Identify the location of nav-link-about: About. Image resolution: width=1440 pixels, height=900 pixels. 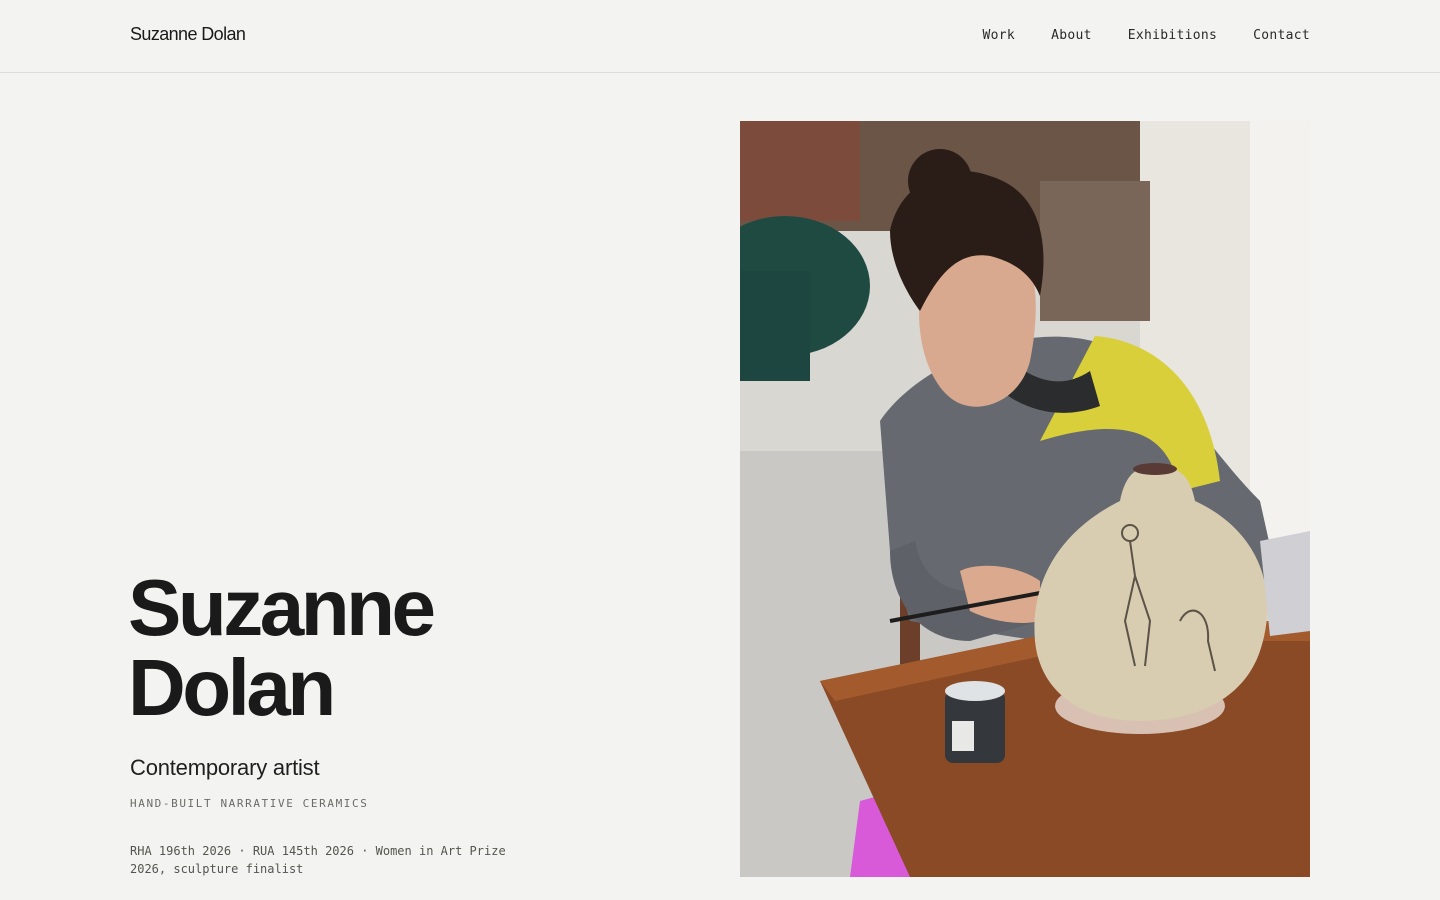
(1071, 35).